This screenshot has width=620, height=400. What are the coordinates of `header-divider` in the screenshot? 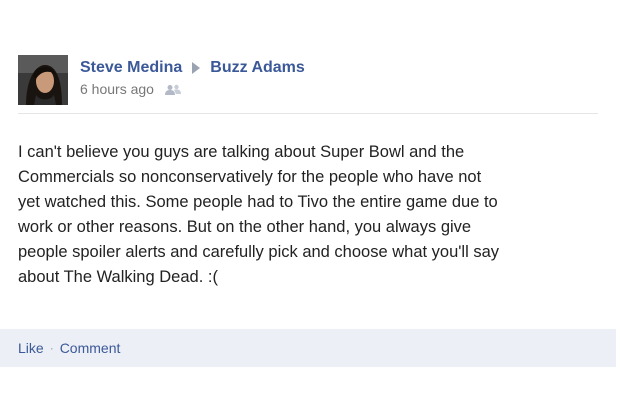 It's located at (308, 113).